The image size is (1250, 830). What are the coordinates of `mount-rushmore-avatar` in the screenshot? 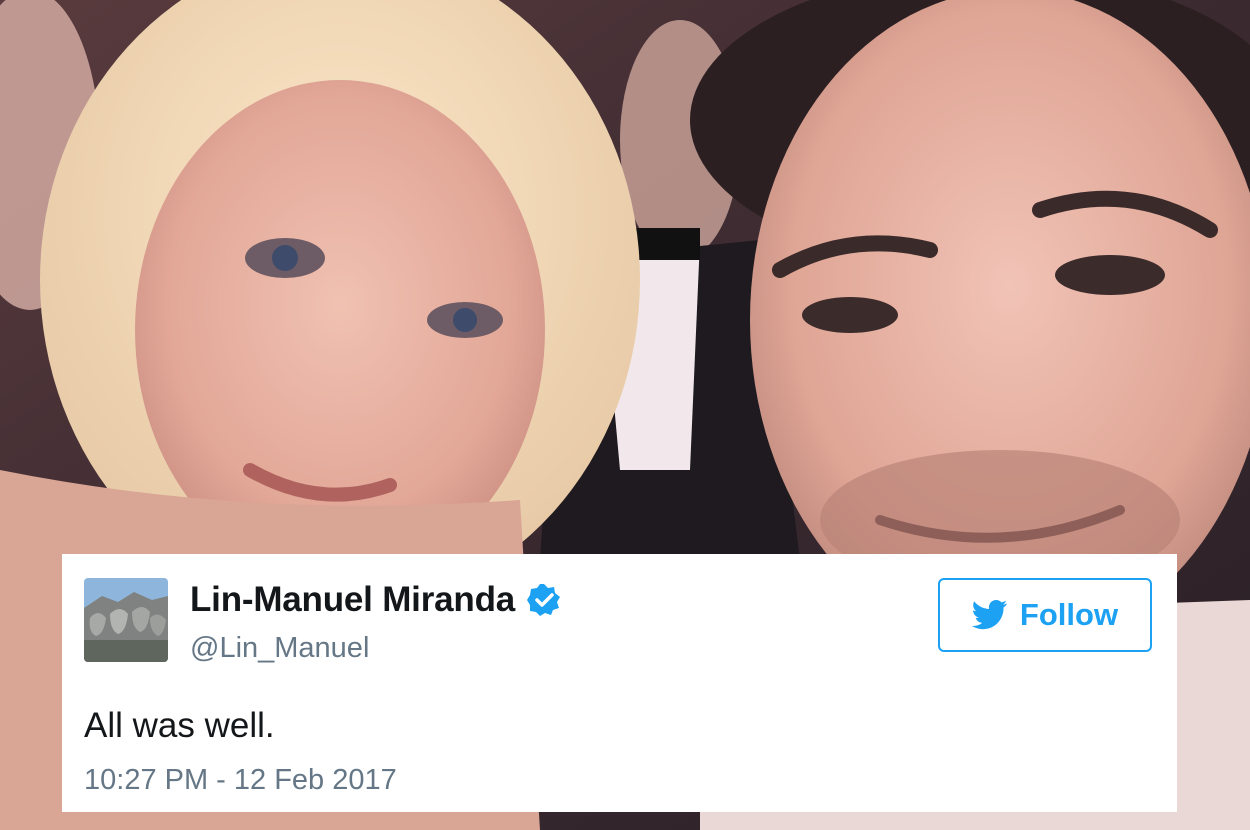 It's located at (126, 620).